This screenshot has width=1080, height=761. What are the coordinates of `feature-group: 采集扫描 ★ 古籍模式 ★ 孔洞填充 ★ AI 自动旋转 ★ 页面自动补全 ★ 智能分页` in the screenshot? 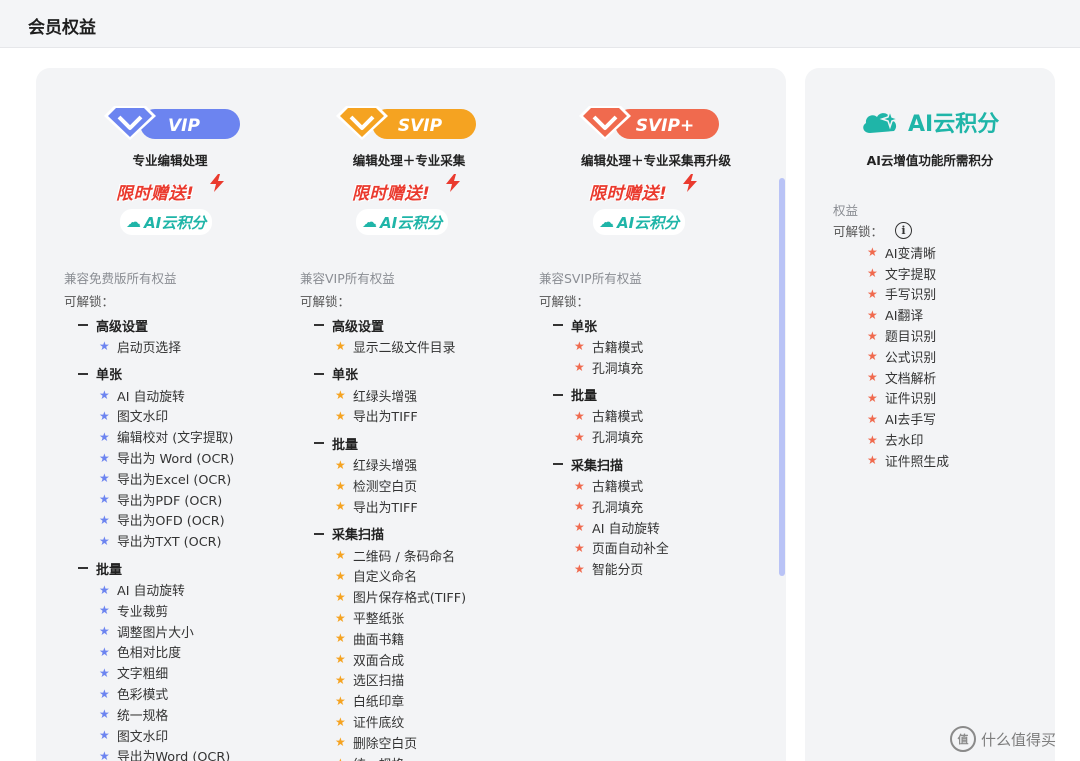 It's located at (658, 516).